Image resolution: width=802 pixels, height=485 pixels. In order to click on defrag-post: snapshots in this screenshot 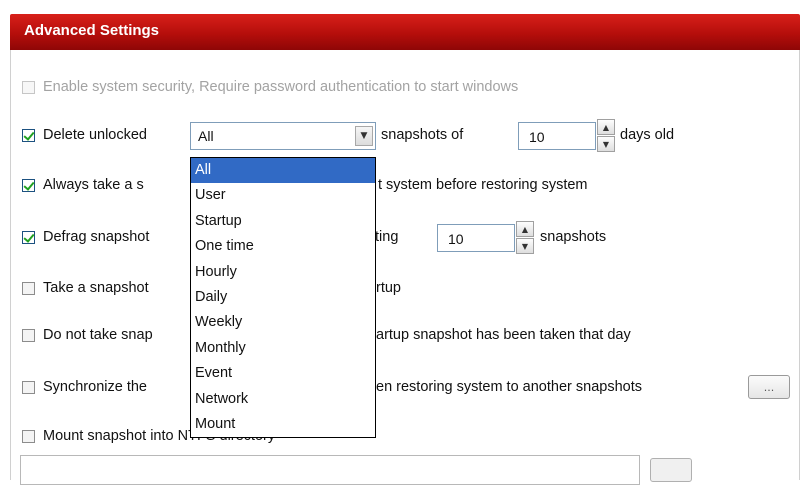, I will do `click(573, 237)`.